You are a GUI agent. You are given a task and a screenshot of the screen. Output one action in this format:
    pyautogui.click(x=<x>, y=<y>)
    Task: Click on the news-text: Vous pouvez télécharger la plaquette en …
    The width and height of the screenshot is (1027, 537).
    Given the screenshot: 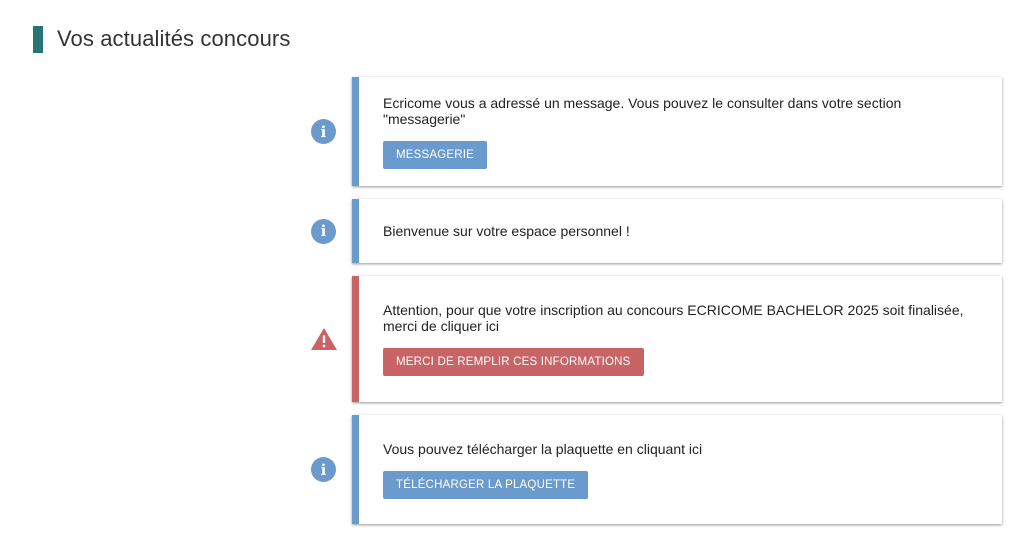 What is the action you would take?
    pyautogui.click(x=543, y=448)
    